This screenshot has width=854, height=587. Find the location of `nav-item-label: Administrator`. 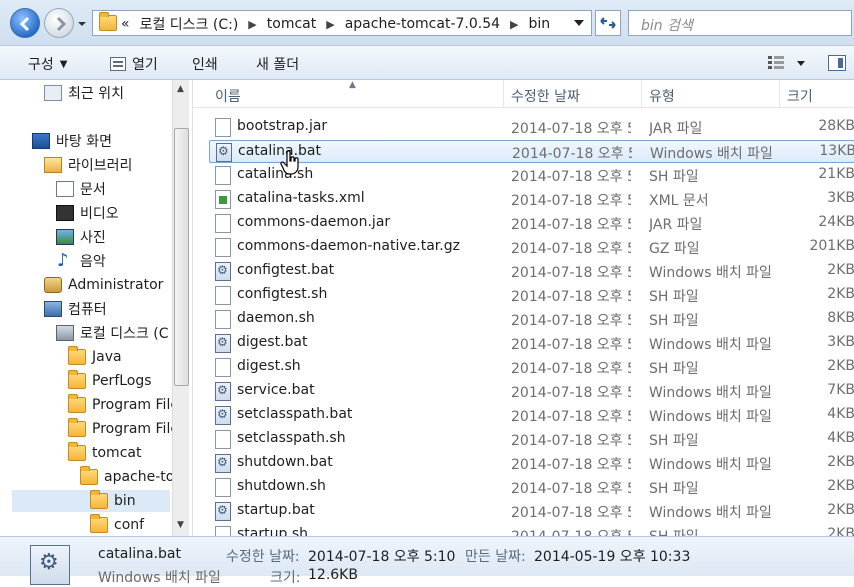

nav-item-label: Administrator is located at coordinates (116, 285).